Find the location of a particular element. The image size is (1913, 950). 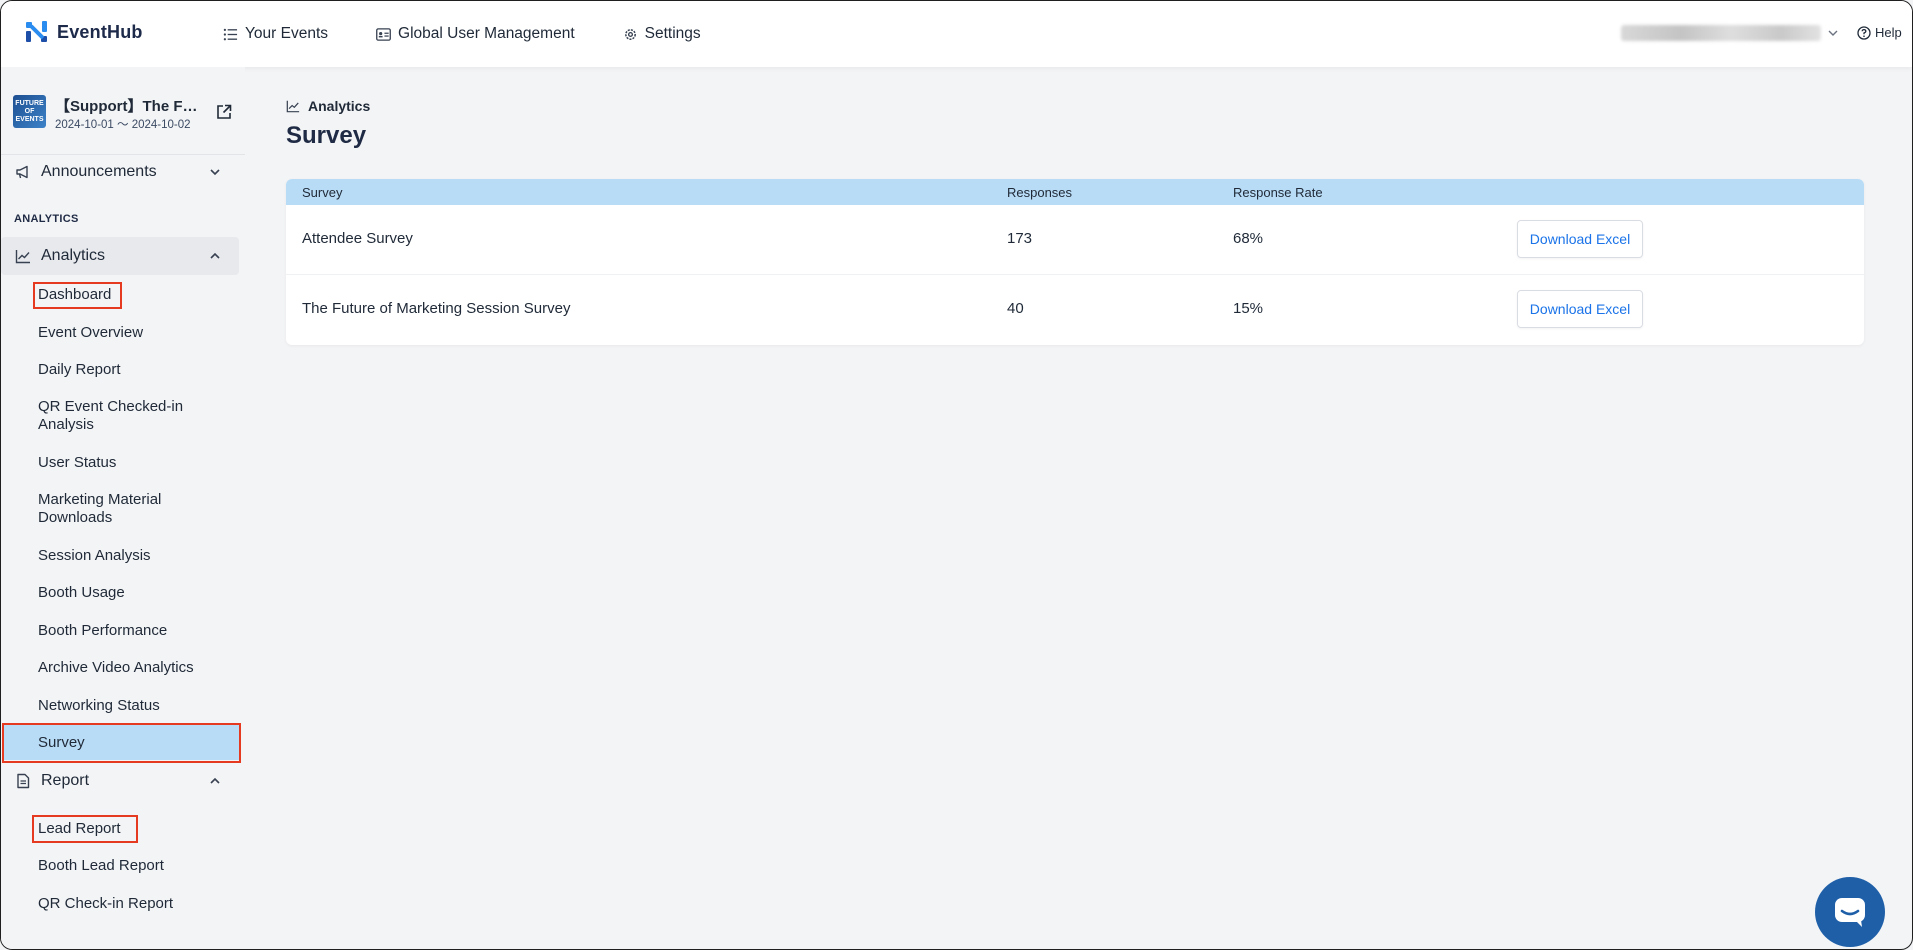

chat-icon is located at coordinates (1850, 912).